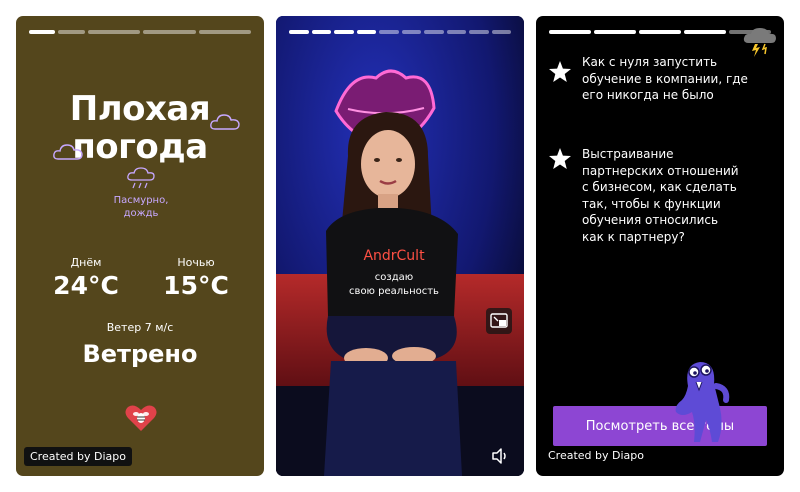  What do you see at coordinates (394, 277) in the screenshot?
I see `shirt-line-1: создаю` at bounding box center [394, 277].